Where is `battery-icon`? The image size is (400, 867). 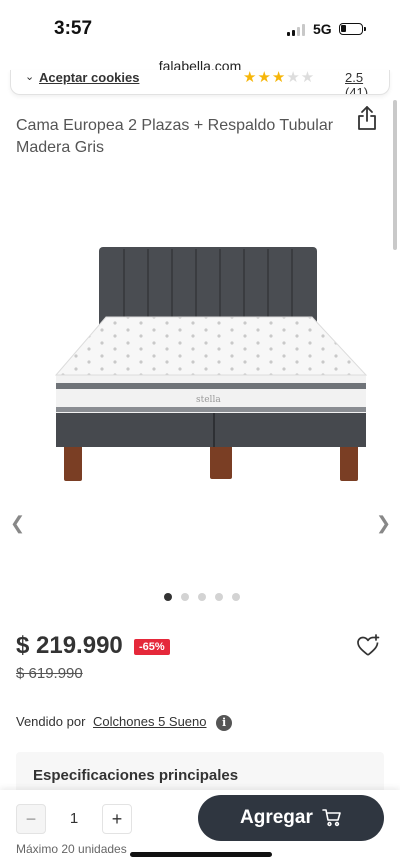
battery-icon is located at coordinates (352, 29).